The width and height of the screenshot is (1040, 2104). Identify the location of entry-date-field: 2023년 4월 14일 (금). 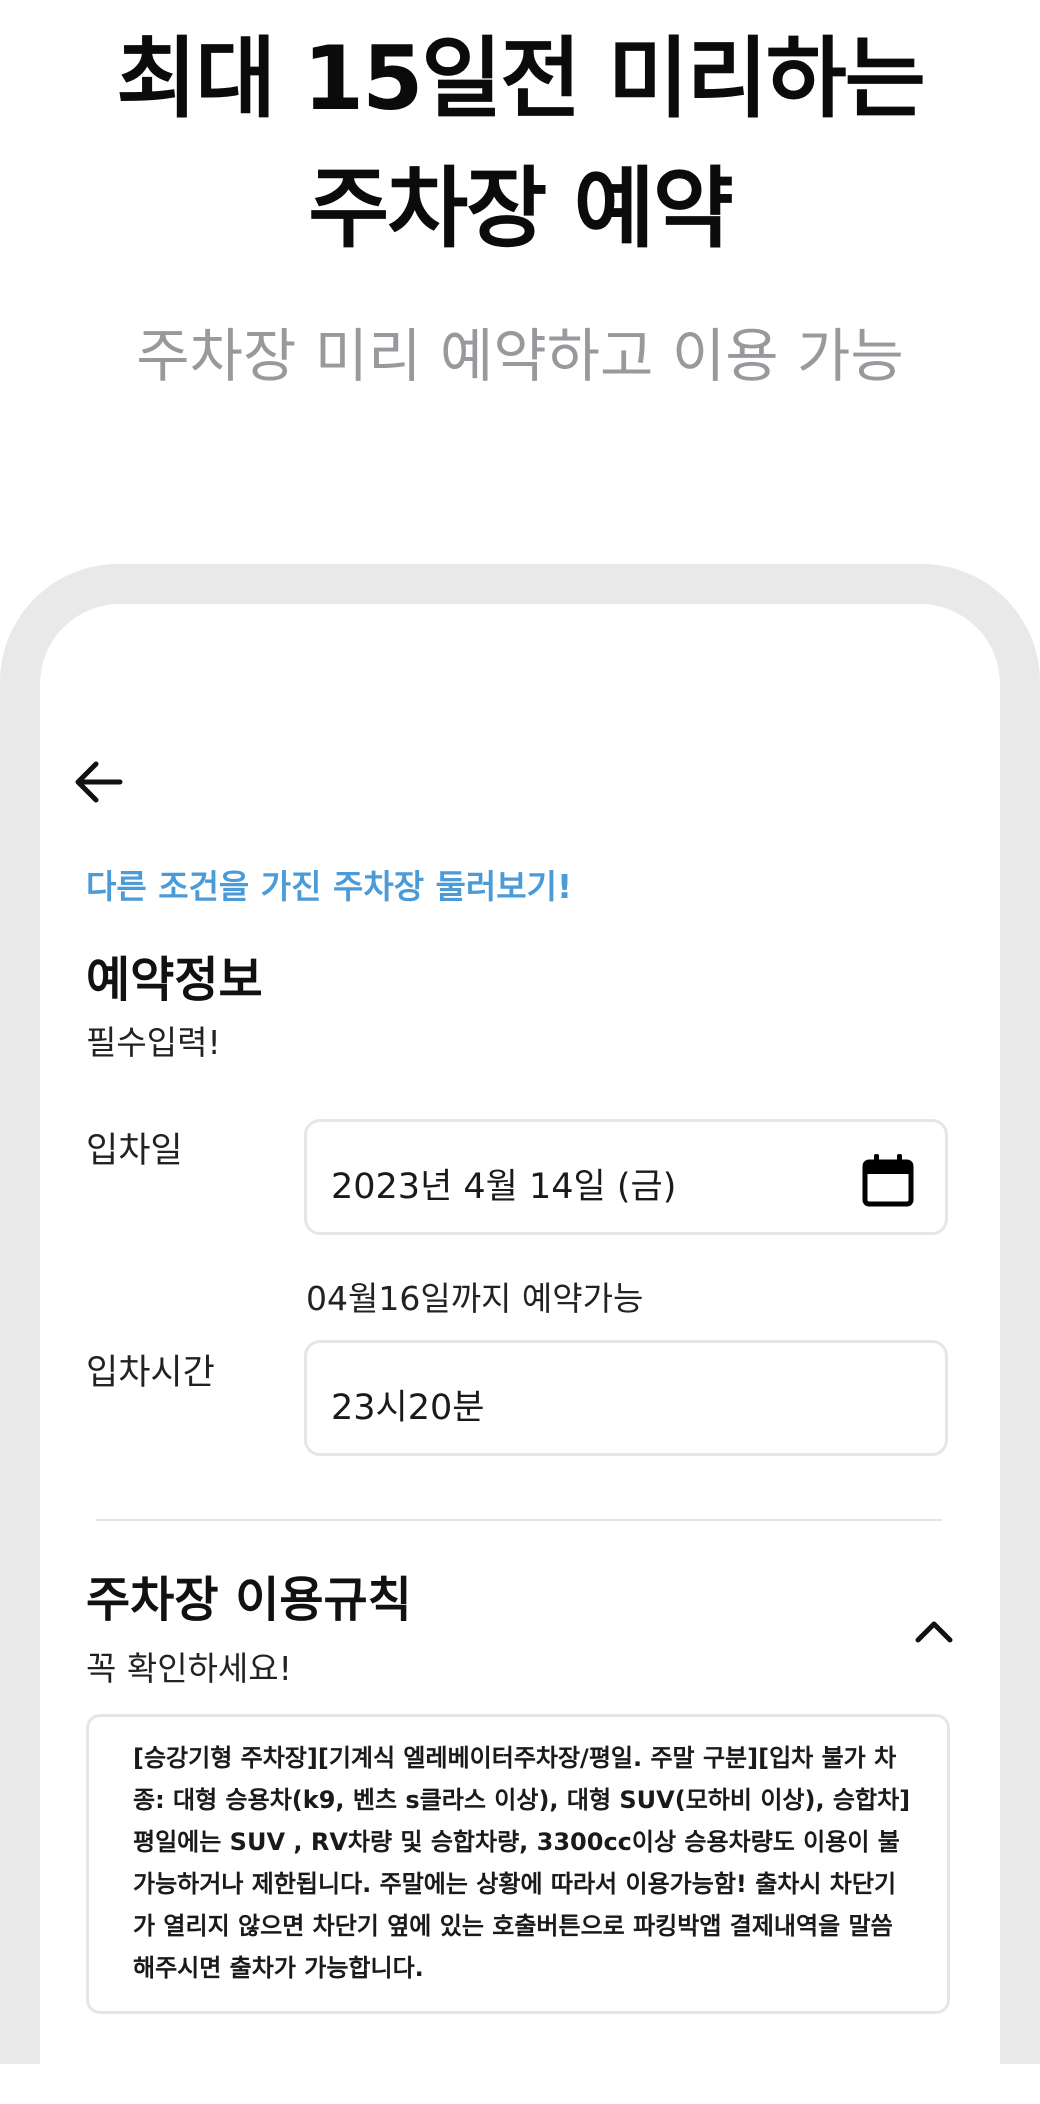
(626, 1177).